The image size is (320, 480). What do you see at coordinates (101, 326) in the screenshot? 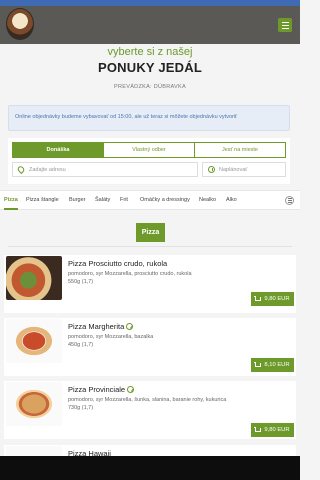
I see `product-name: Pizza Margherita` at bounding box center [101, 326].